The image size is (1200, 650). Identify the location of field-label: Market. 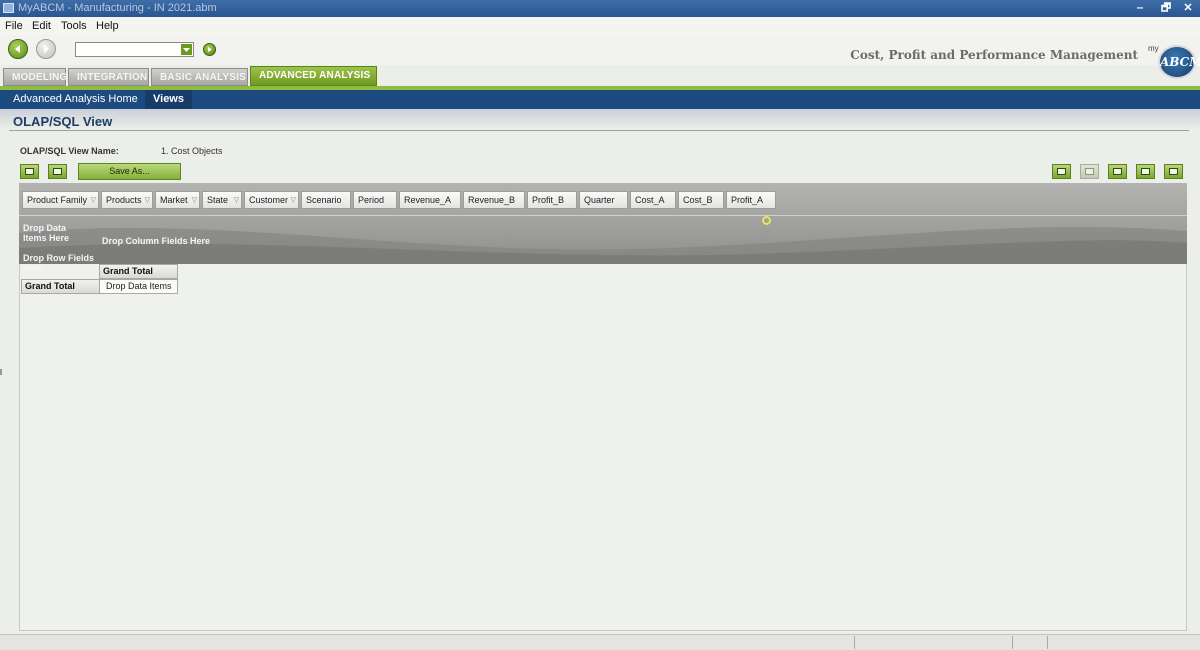
(174, 200).